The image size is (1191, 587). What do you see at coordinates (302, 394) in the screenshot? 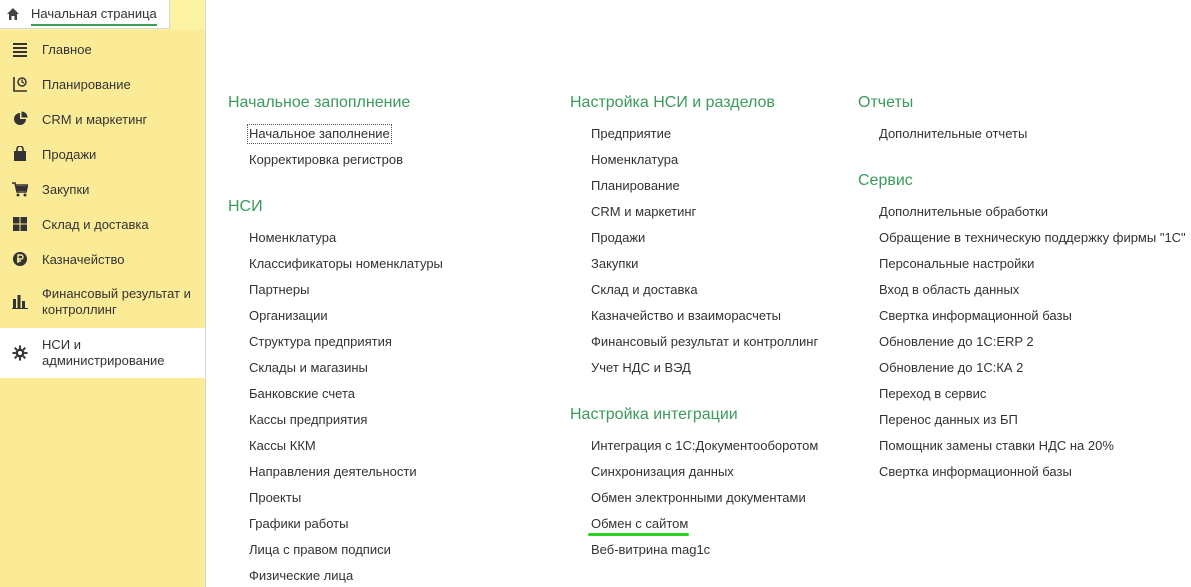
I see `link-nsi-item: Банковские счета` at bounding box center [302, 394].